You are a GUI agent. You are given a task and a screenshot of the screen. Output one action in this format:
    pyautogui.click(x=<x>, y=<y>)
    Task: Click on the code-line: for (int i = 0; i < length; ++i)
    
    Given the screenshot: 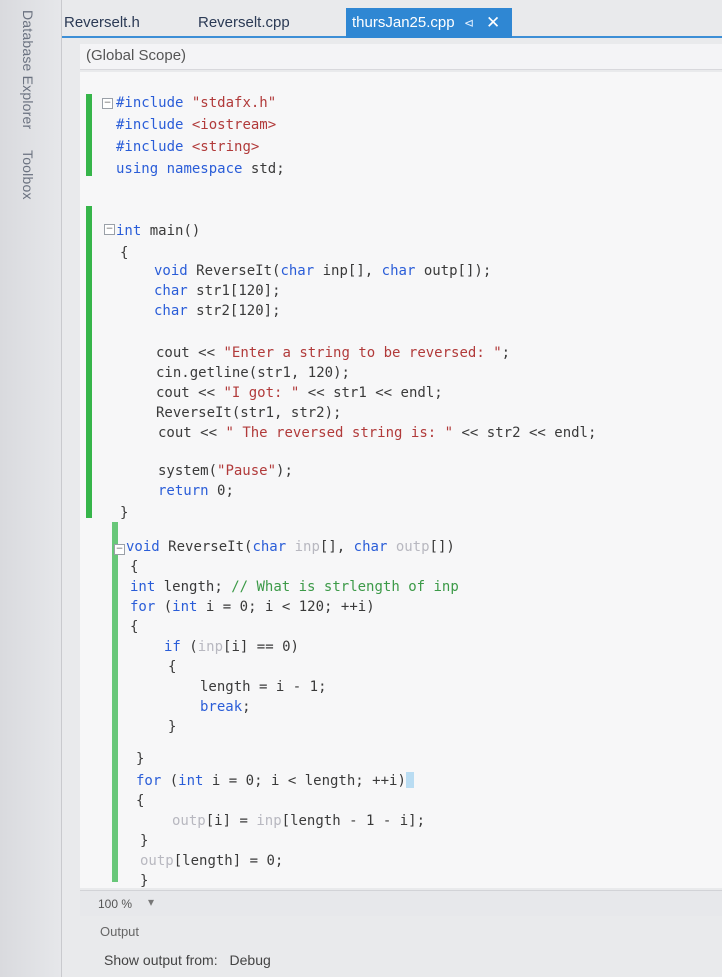 What is the action you would take?
    pyautogui.click(x=275, y=781)
    